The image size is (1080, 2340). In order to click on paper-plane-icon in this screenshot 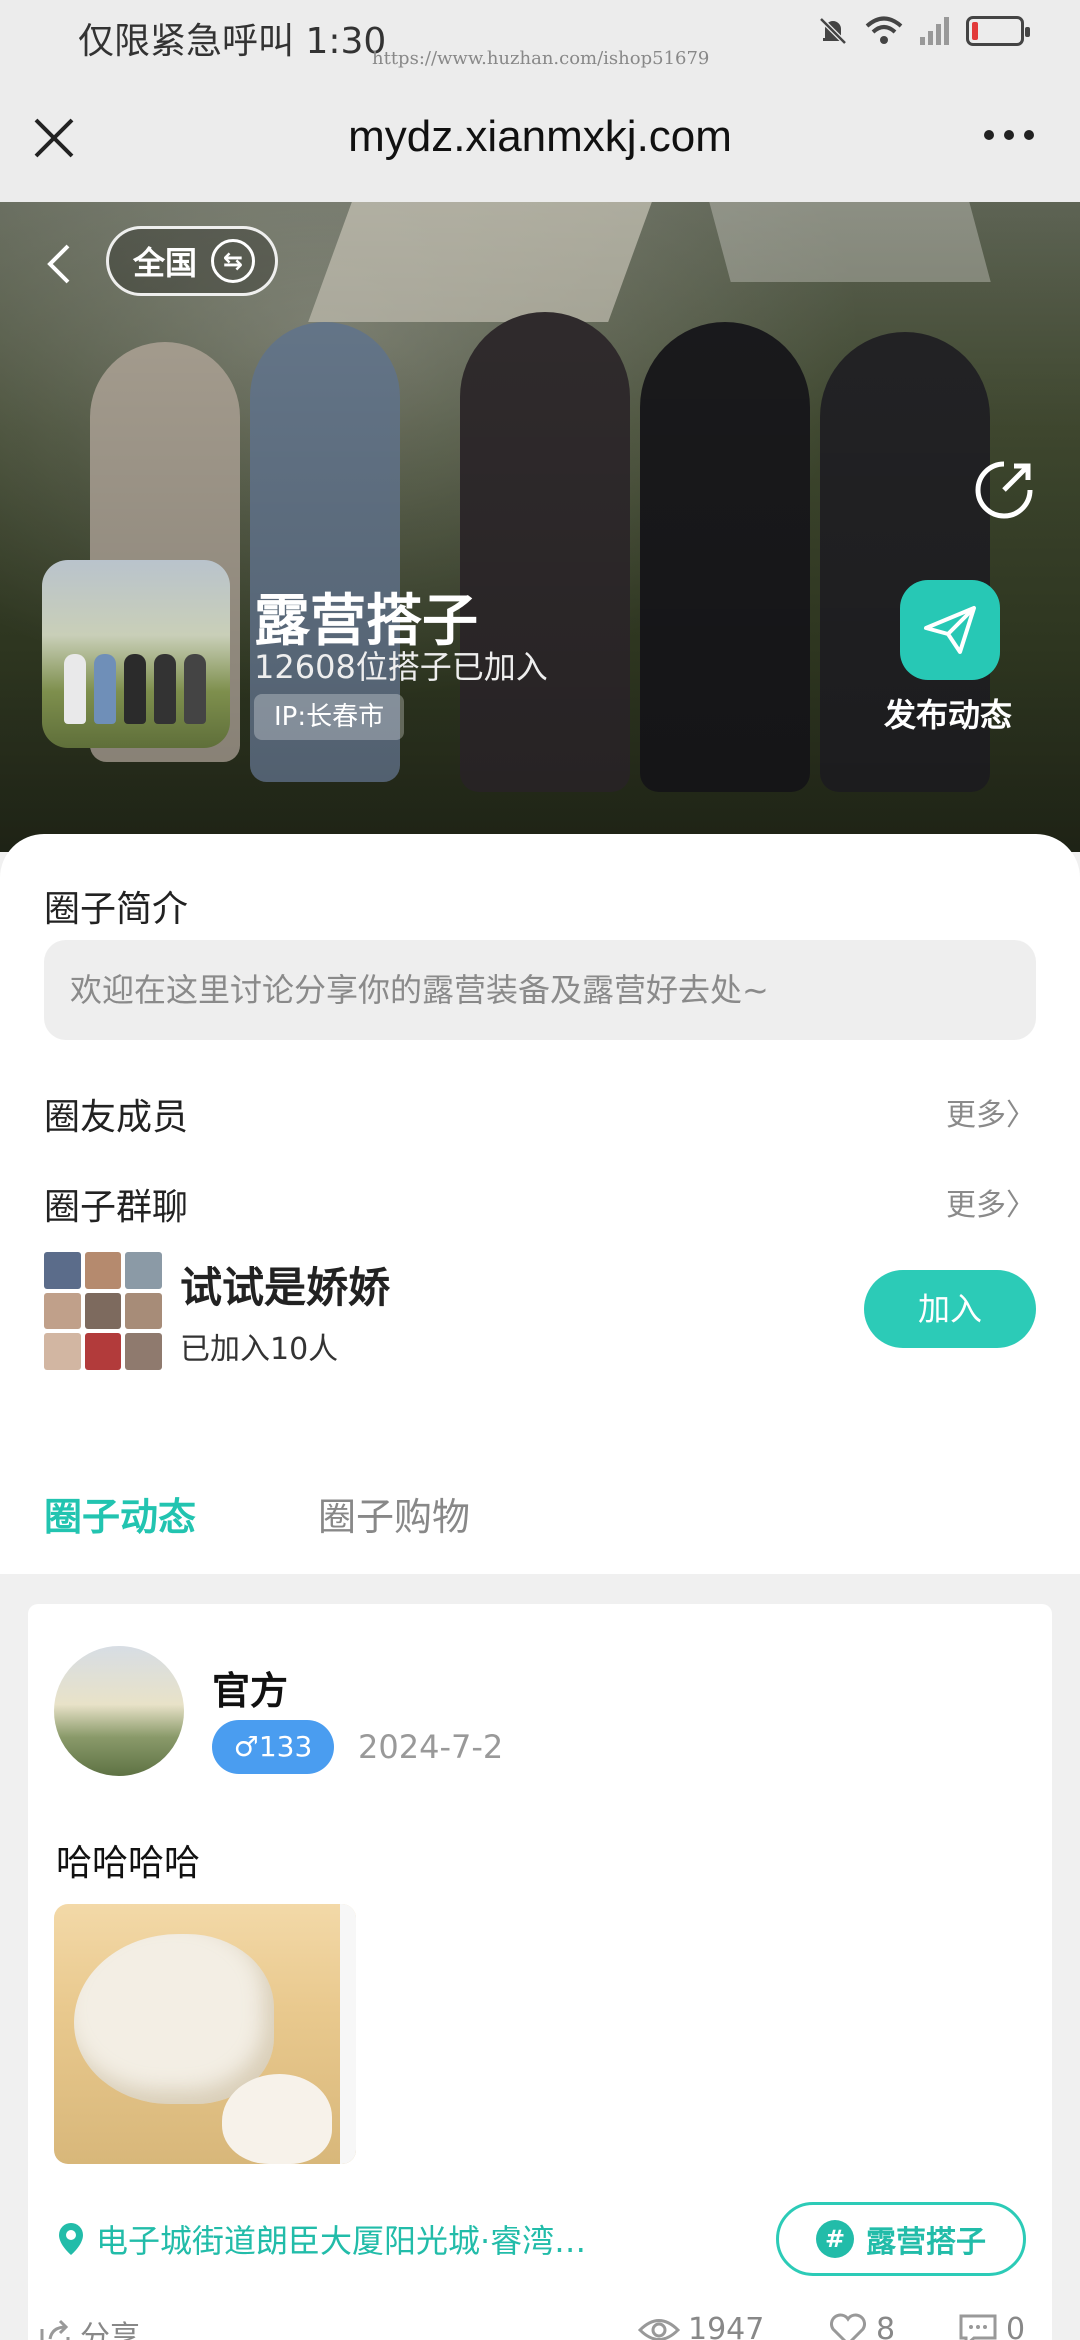, I will do `click(950, 630)`.